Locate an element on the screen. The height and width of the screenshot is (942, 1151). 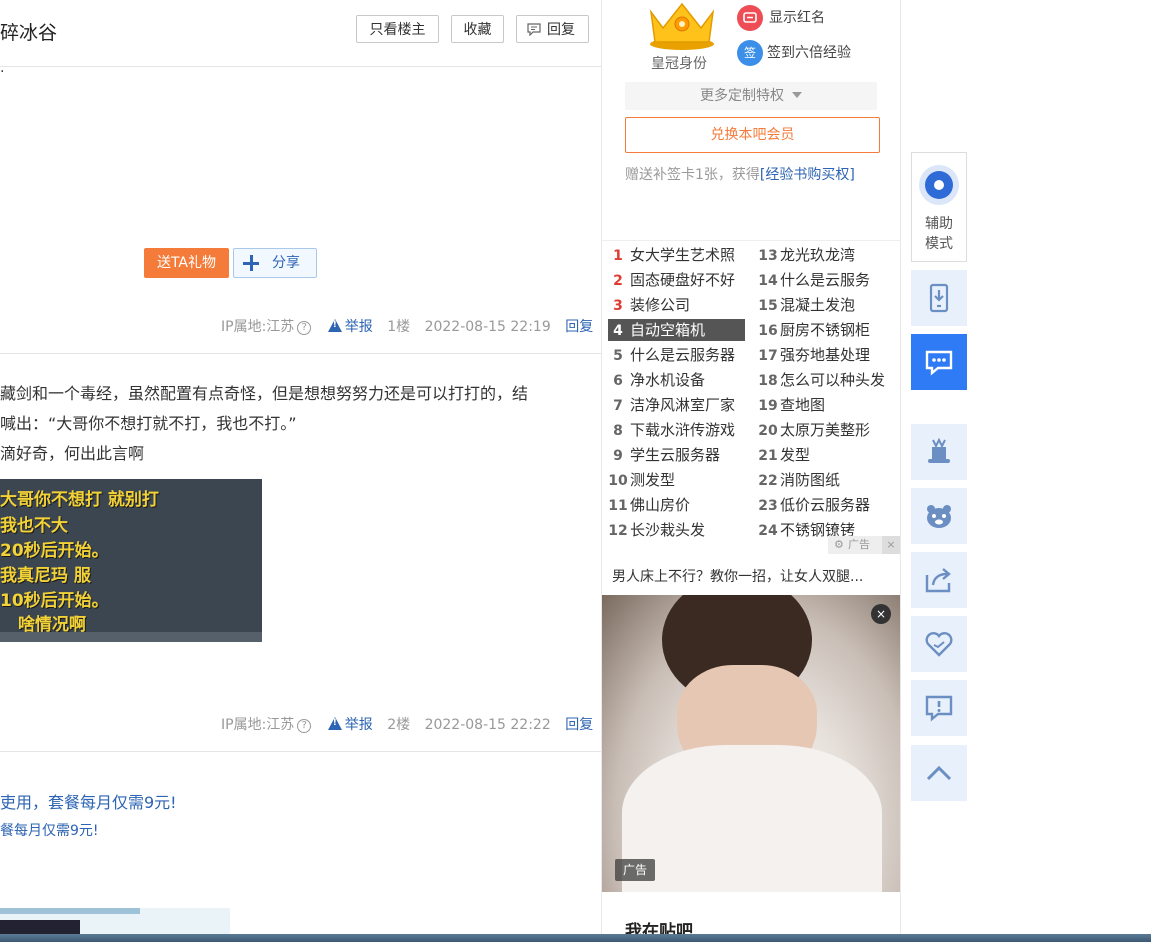
hot-search-item: 23 低价云服务器 is located at coordinates (828, 505).